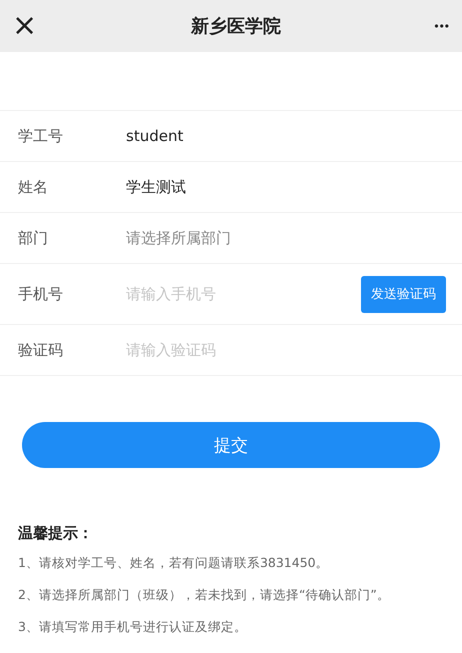 The width and height of the screenshot is (462, 653). I want to click on input-field: 请输入手机号, so click(243, 294).